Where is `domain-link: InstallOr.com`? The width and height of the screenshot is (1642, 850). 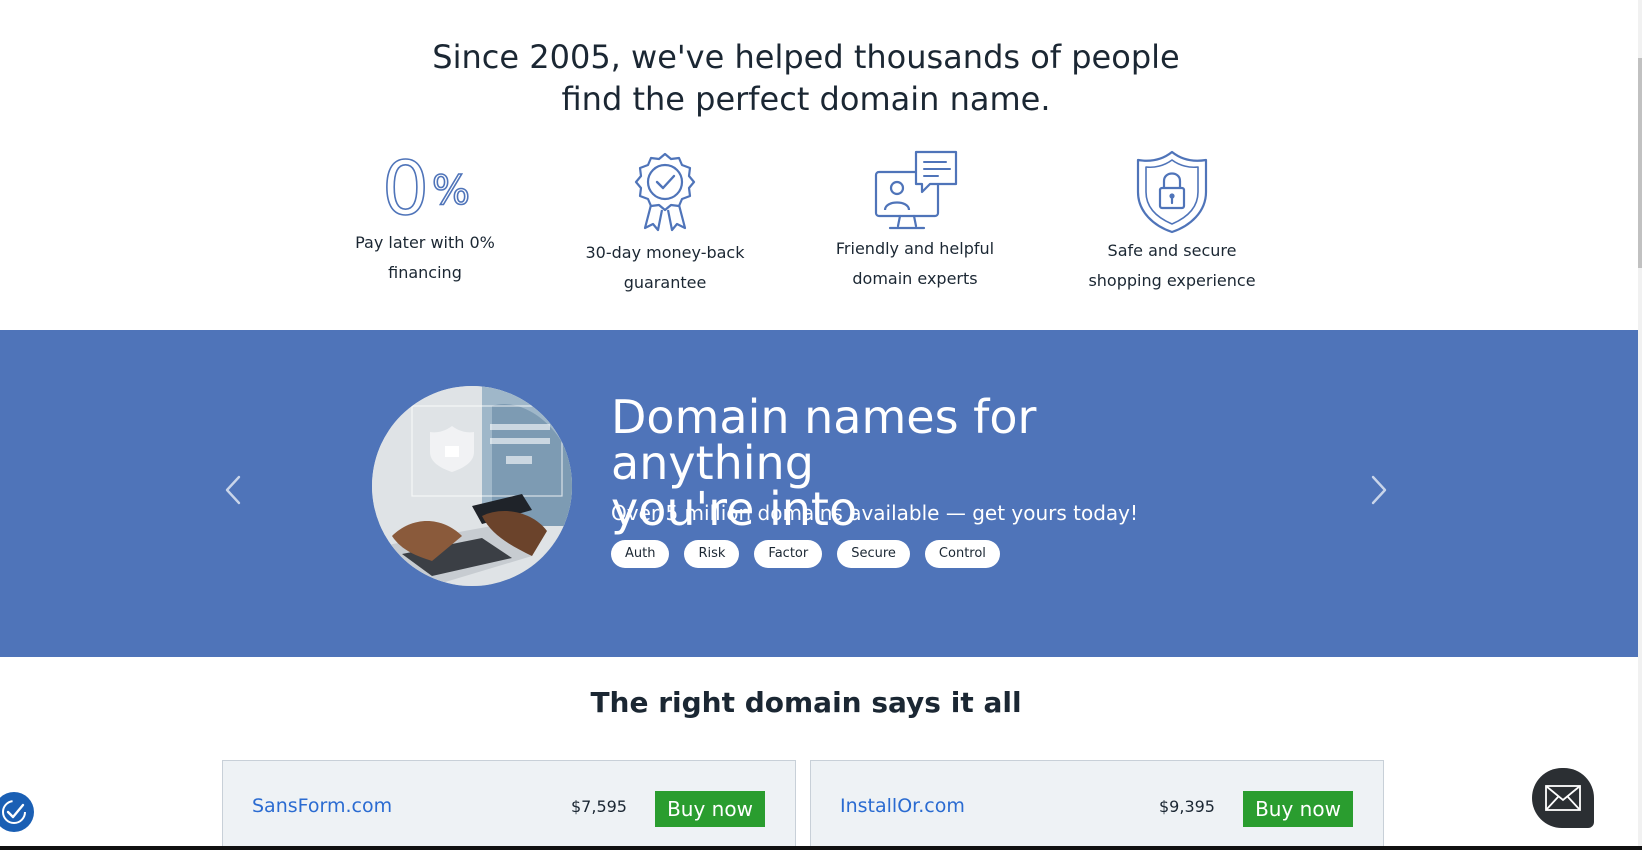 domain-link: InstallOr.com is located at coordinates (902, 806).